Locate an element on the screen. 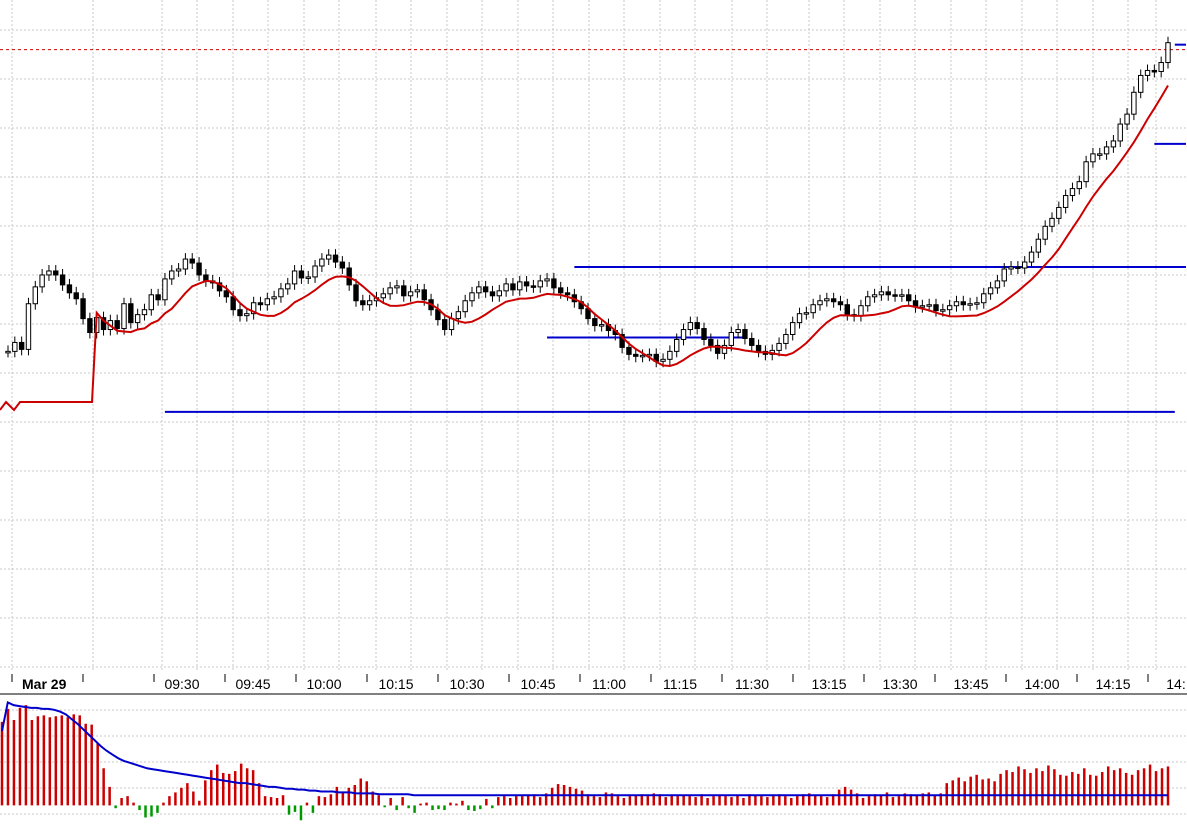 This screenshot has width=1187, height=824. time-tick-label: 11:00 is located at coordinates (609, 684).